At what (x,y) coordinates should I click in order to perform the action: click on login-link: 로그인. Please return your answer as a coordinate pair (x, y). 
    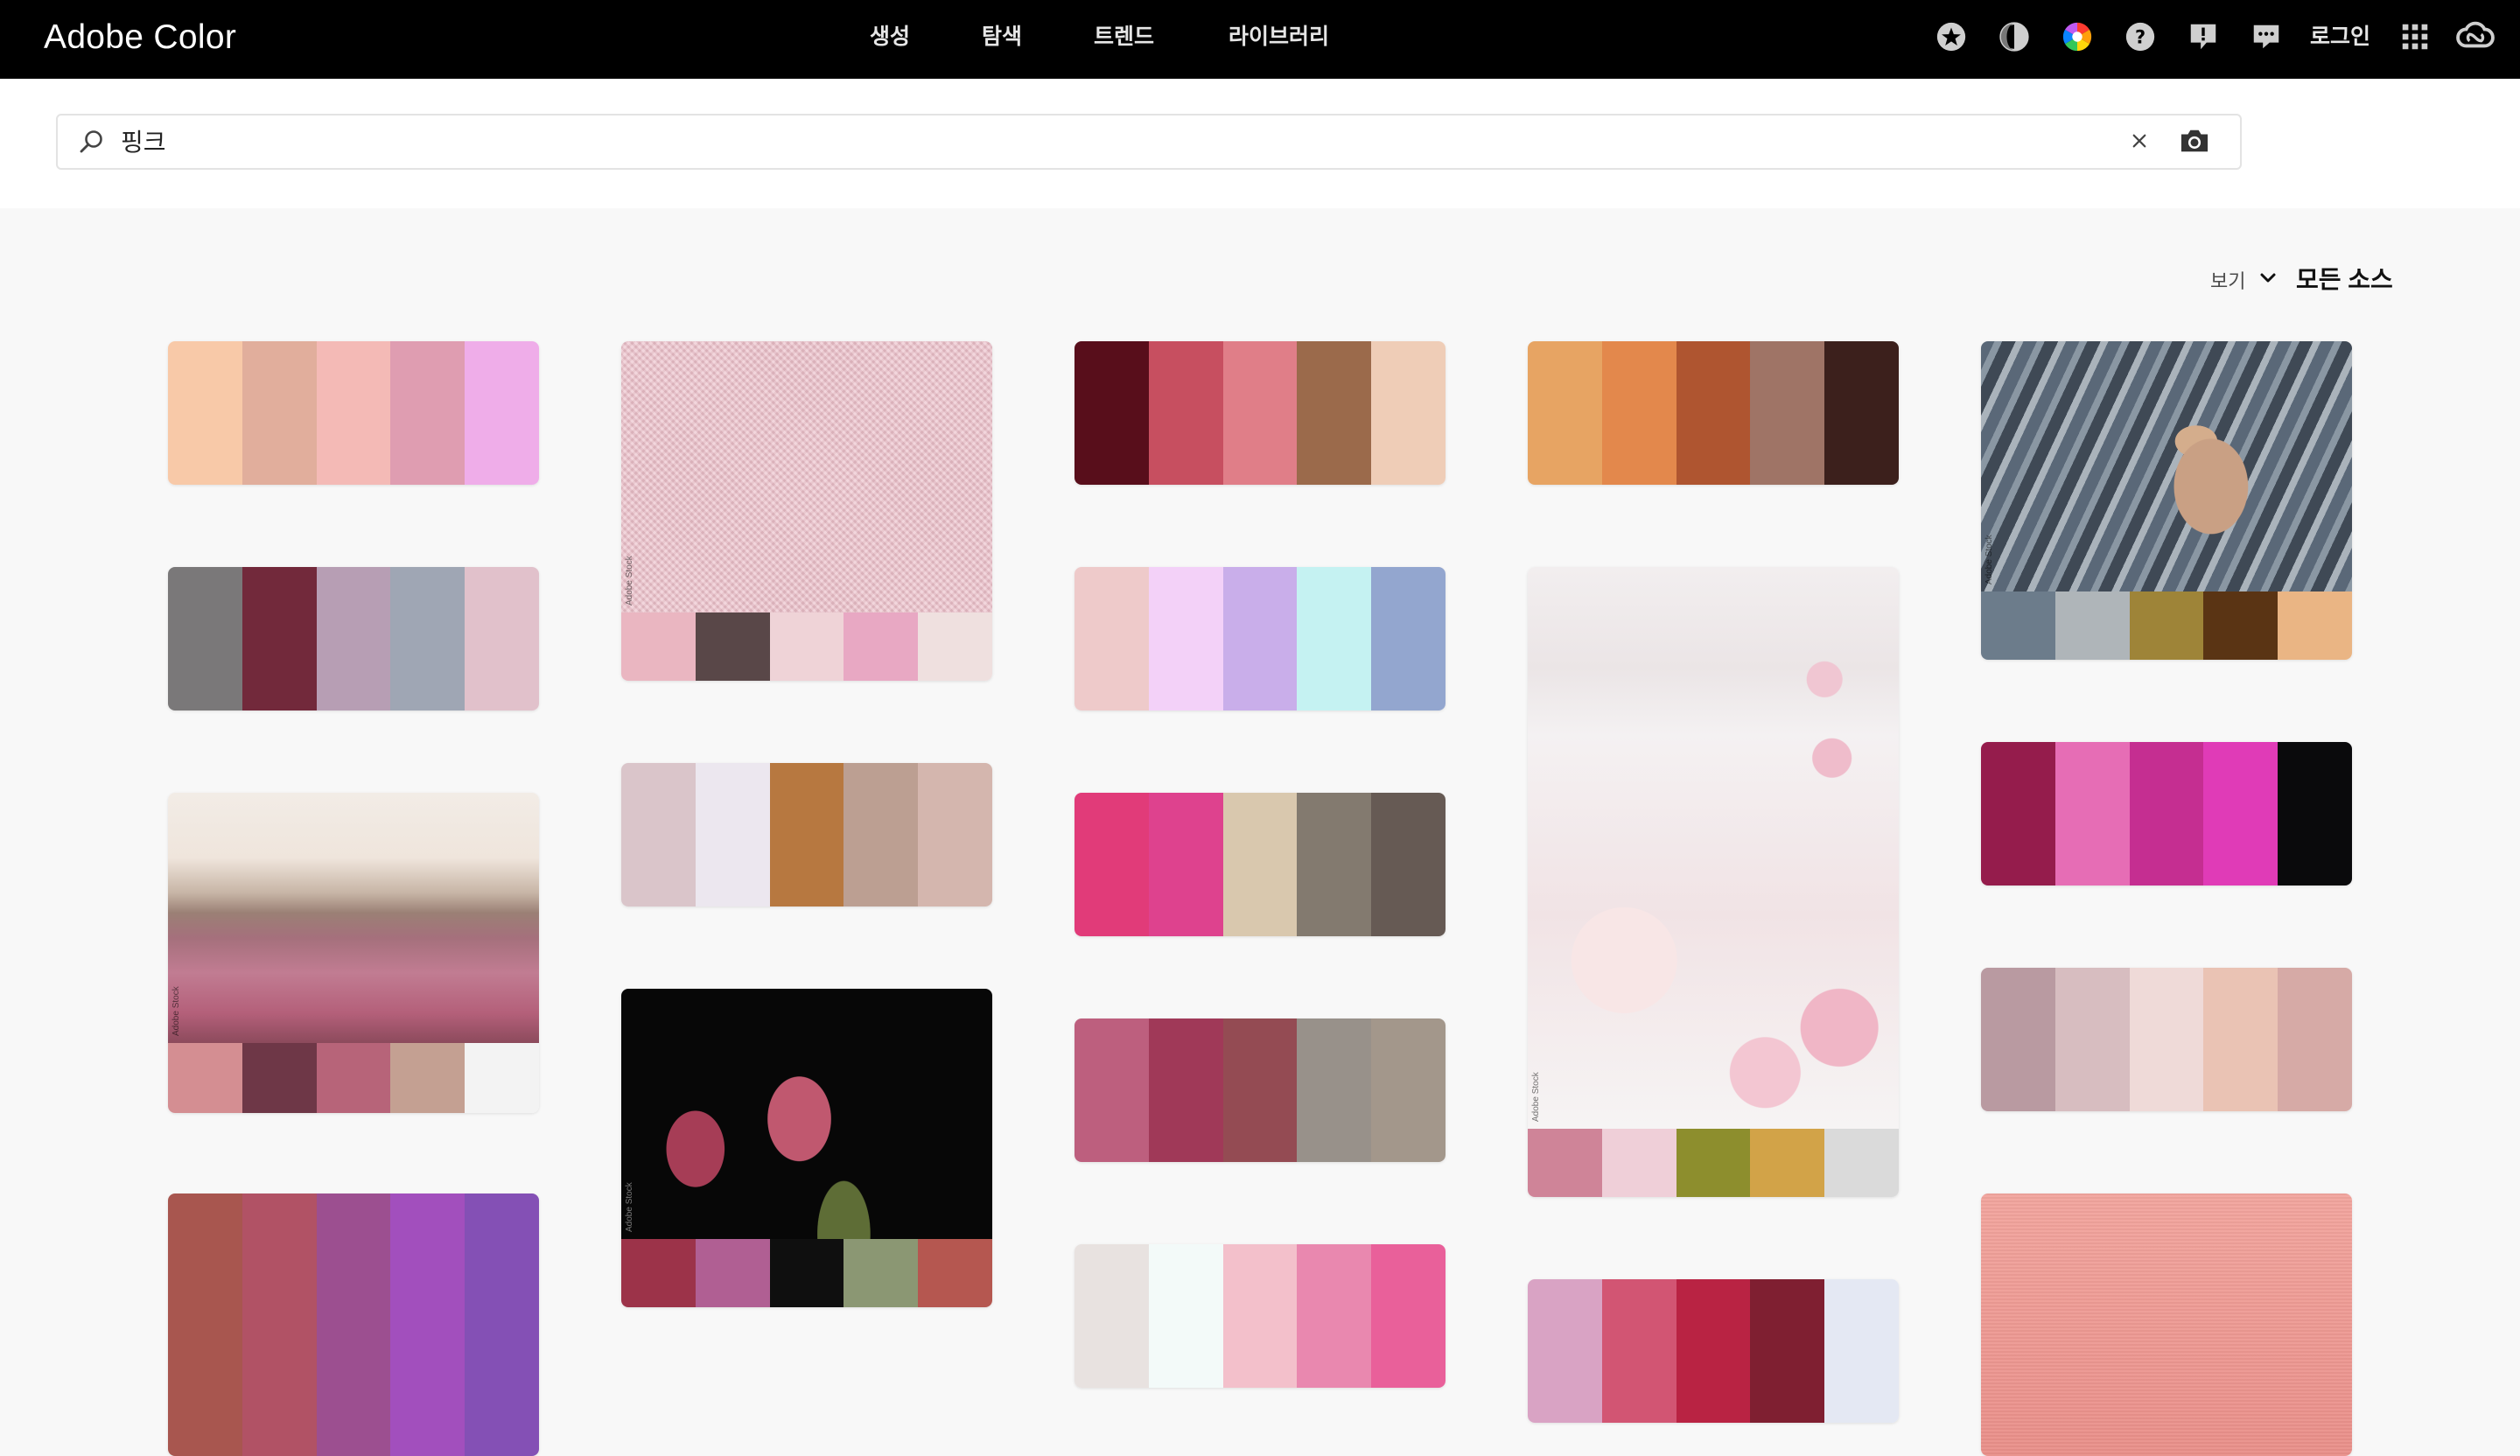
    Looking at the image, I should click on (2340, 37).